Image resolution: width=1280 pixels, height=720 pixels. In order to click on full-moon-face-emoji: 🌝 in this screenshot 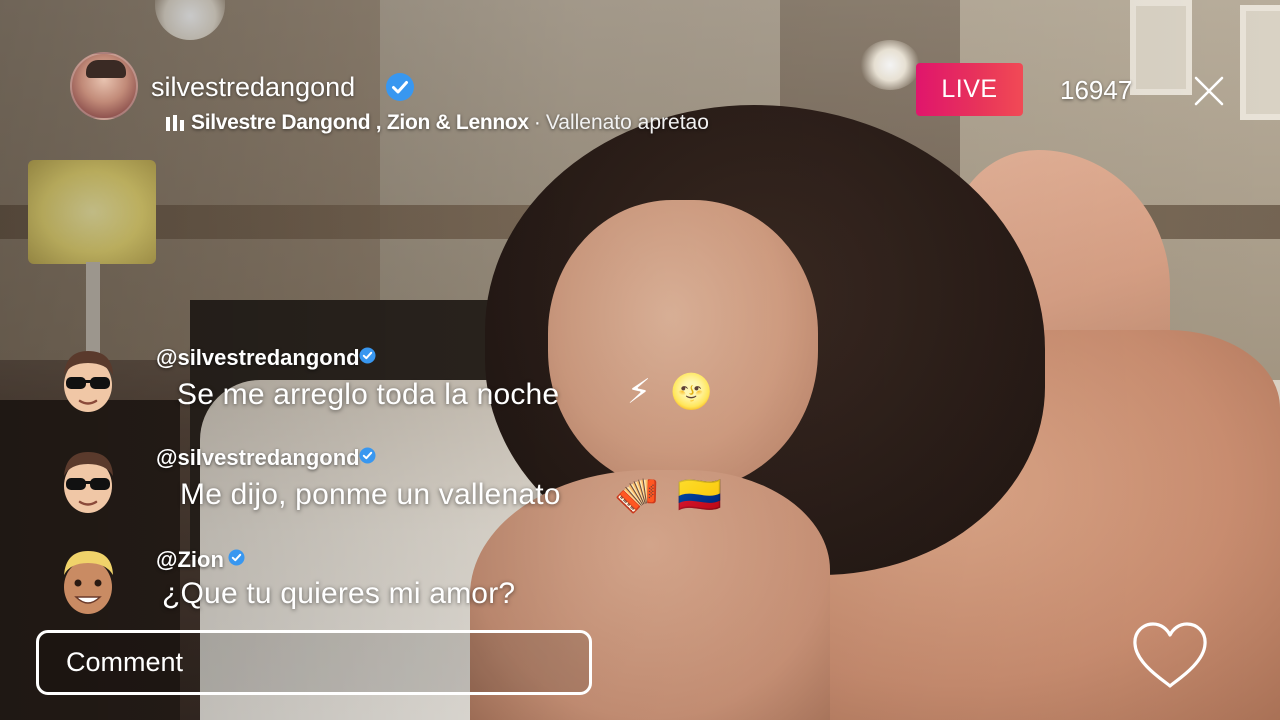, I will do `click(691, 392)`.